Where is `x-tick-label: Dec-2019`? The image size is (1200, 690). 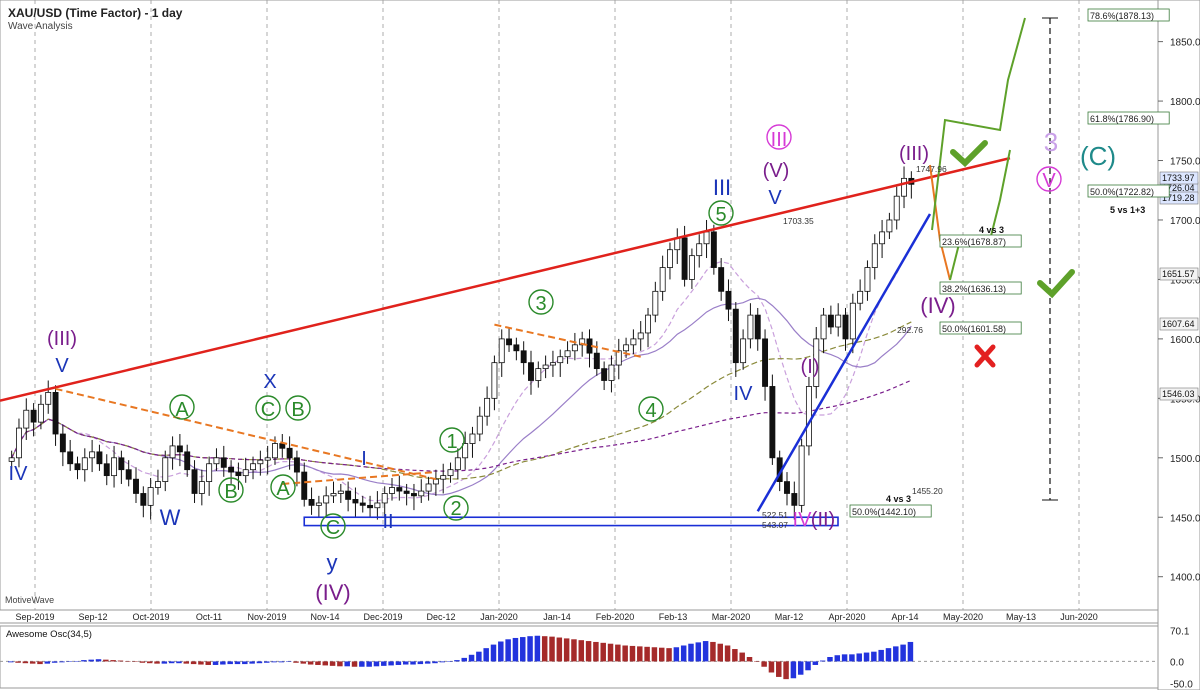 x-tick-label: Dec-2019 is located at coordinates (382, 617).